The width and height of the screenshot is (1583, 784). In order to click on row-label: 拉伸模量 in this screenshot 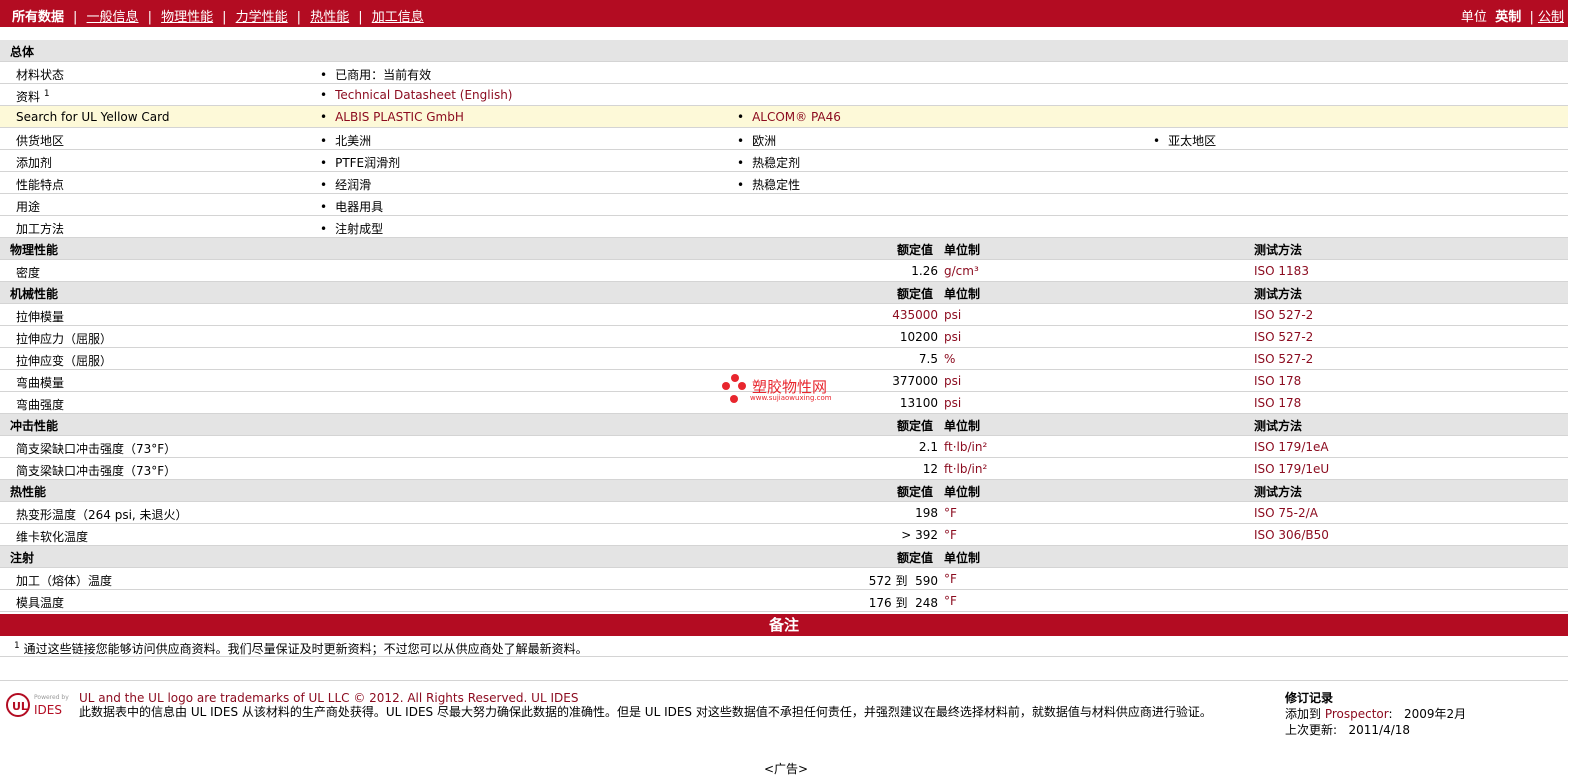, I will do `click(40, 317)`.